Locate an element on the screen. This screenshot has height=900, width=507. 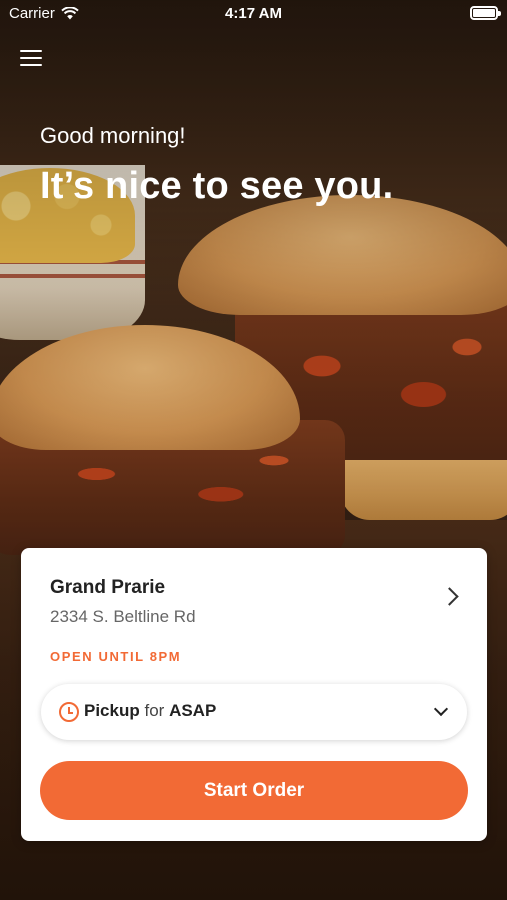
order-mode-label: Pickup is located at coordinates (112, 710).